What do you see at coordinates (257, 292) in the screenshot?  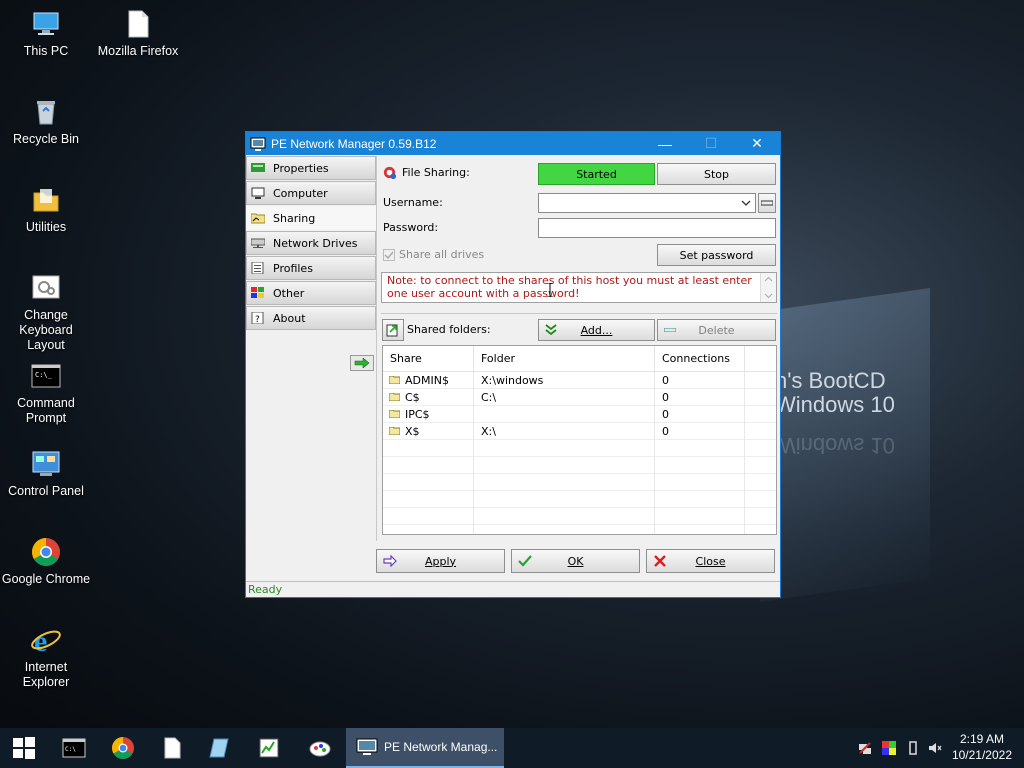 I see `other-tiles-icon` at bounding box center [257, 292].